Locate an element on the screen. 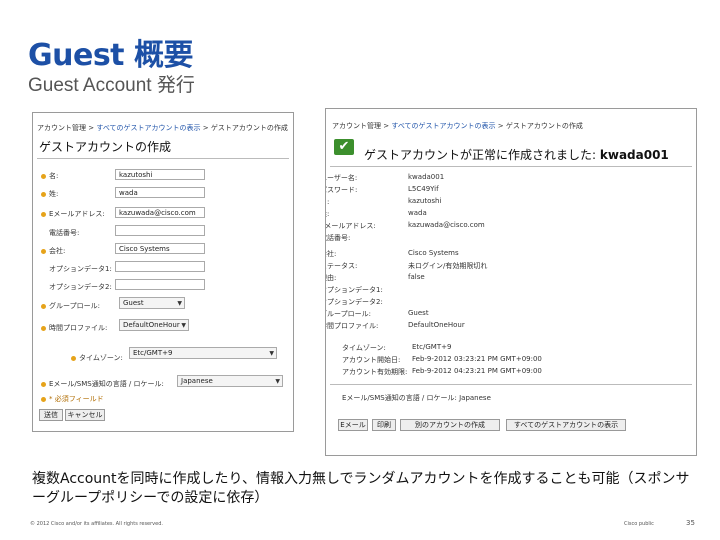 The height and width of the screenshot is (540, 720). detail-value: kwada001 is located at coordinates (426, 177).